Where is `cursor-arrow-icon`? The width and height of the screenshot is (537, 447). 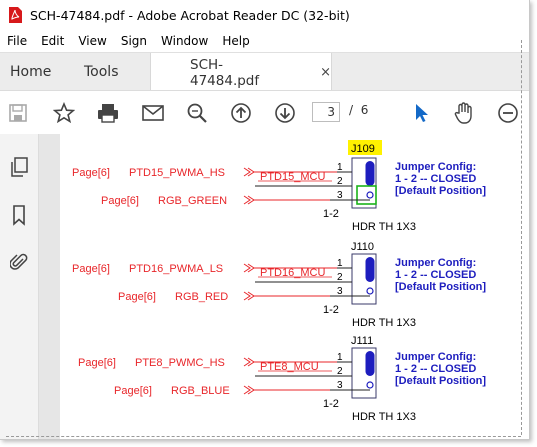 cursor-arrow-icon is located at coordinates (422, 112).